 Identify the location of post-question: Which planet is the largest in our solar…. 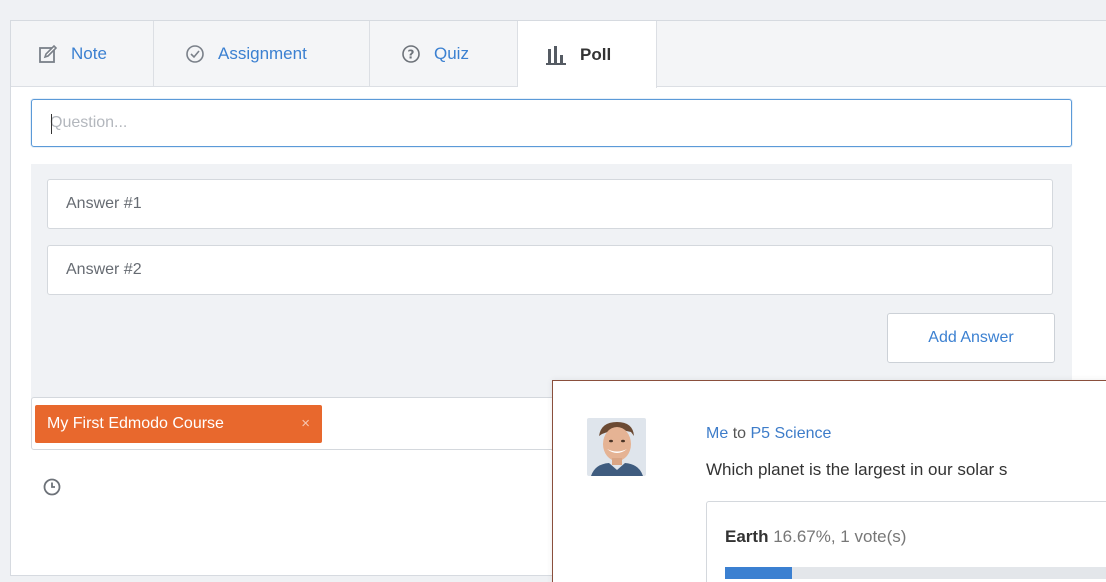
(857, 469).